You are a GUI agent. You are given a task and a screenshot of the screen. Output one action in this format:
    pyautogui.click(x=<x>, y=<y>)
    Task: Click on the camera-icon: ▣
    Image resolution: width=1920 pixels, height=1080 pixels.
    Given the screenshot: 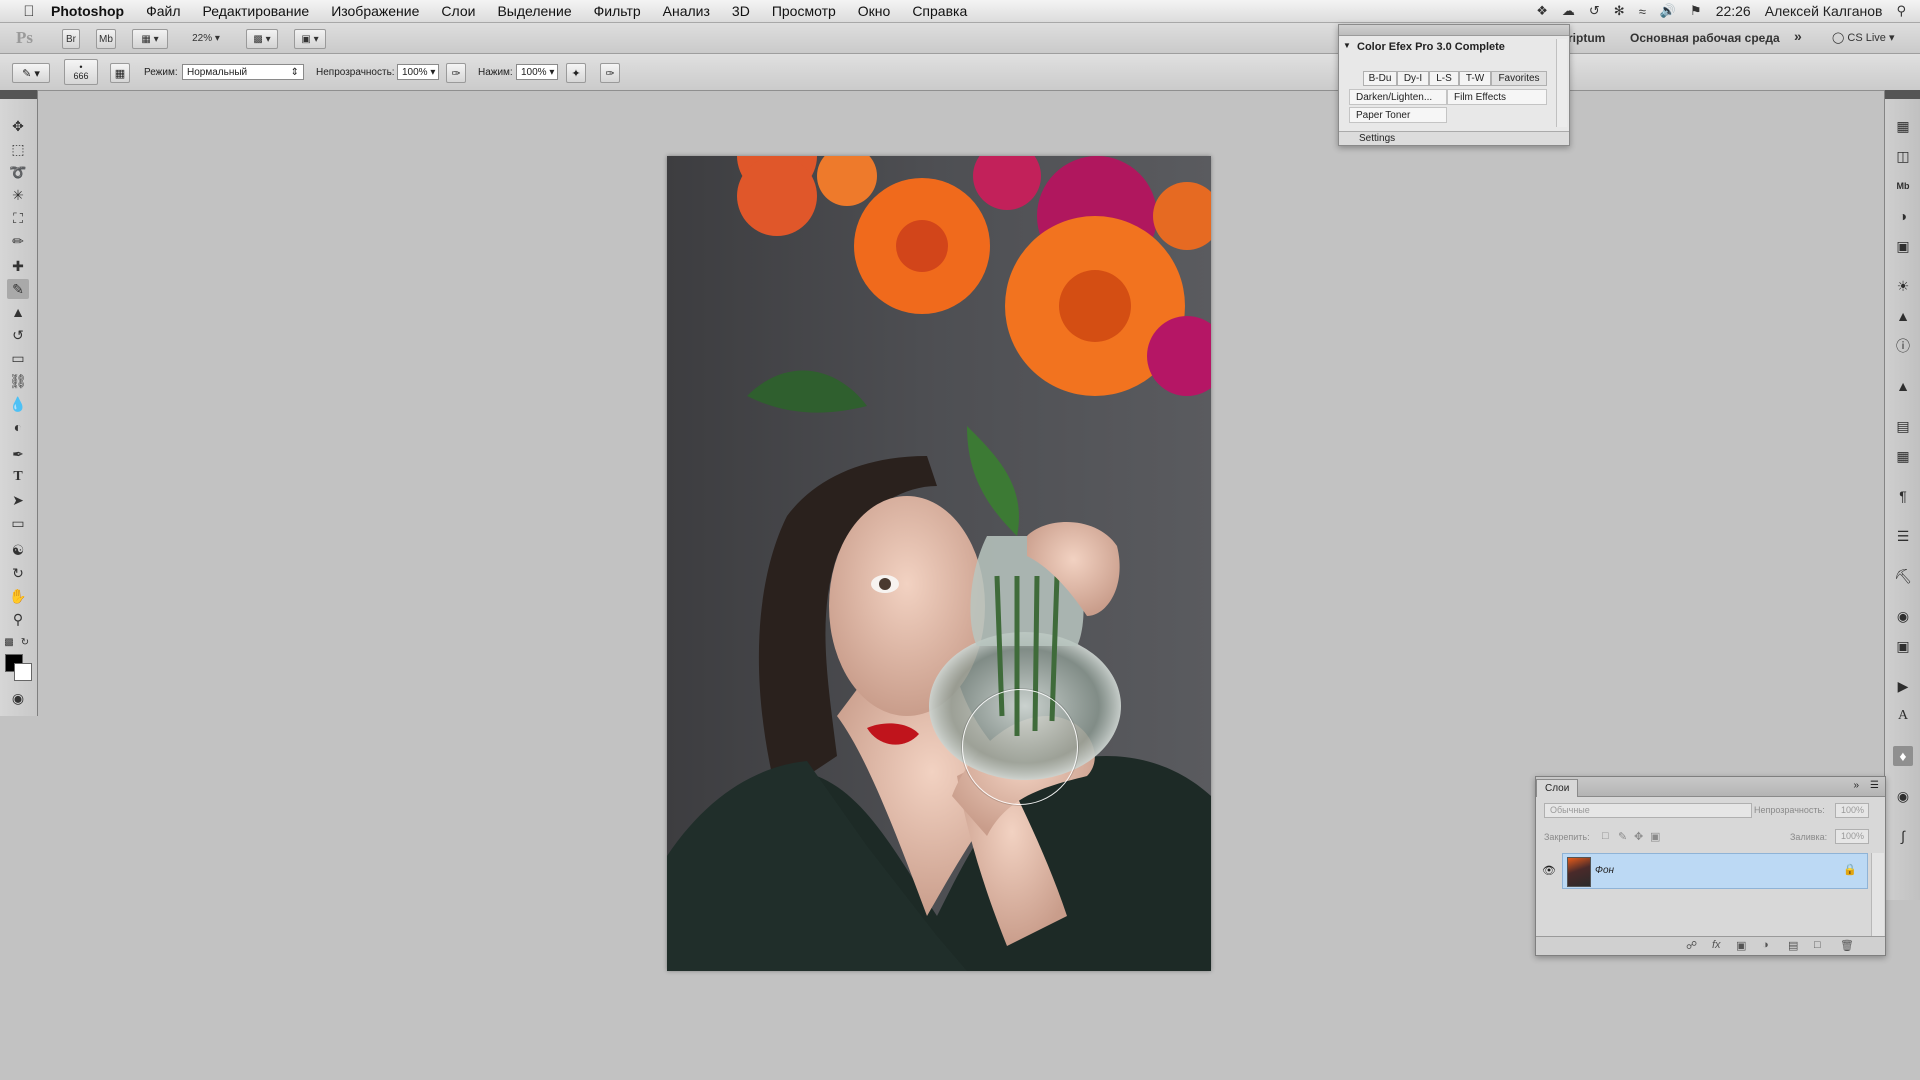 What is the action you would take?
    pyautogui.click(x=1903, y=246)
    